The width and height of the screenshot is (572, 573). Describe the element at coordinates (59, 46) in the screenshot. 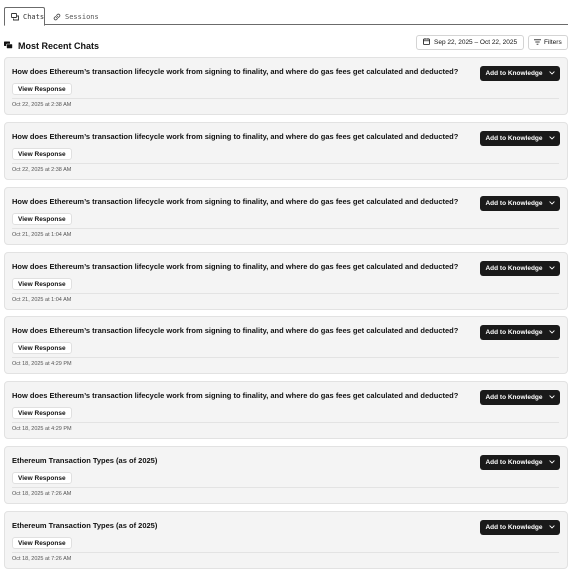

I see `page-title: Most Recent Chats` at that location.